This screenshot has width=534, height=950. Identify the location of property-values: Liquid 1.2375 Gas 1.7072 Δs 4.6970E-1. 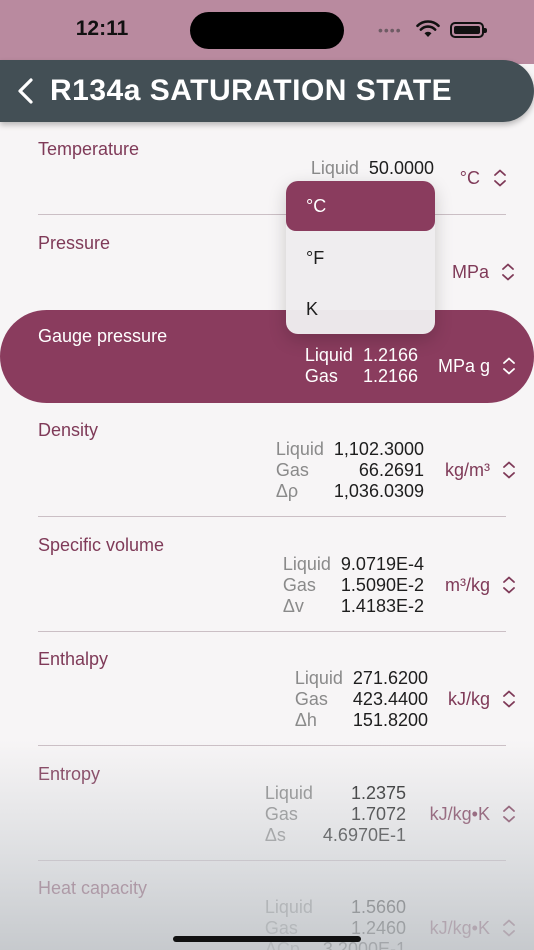
(335, 814).